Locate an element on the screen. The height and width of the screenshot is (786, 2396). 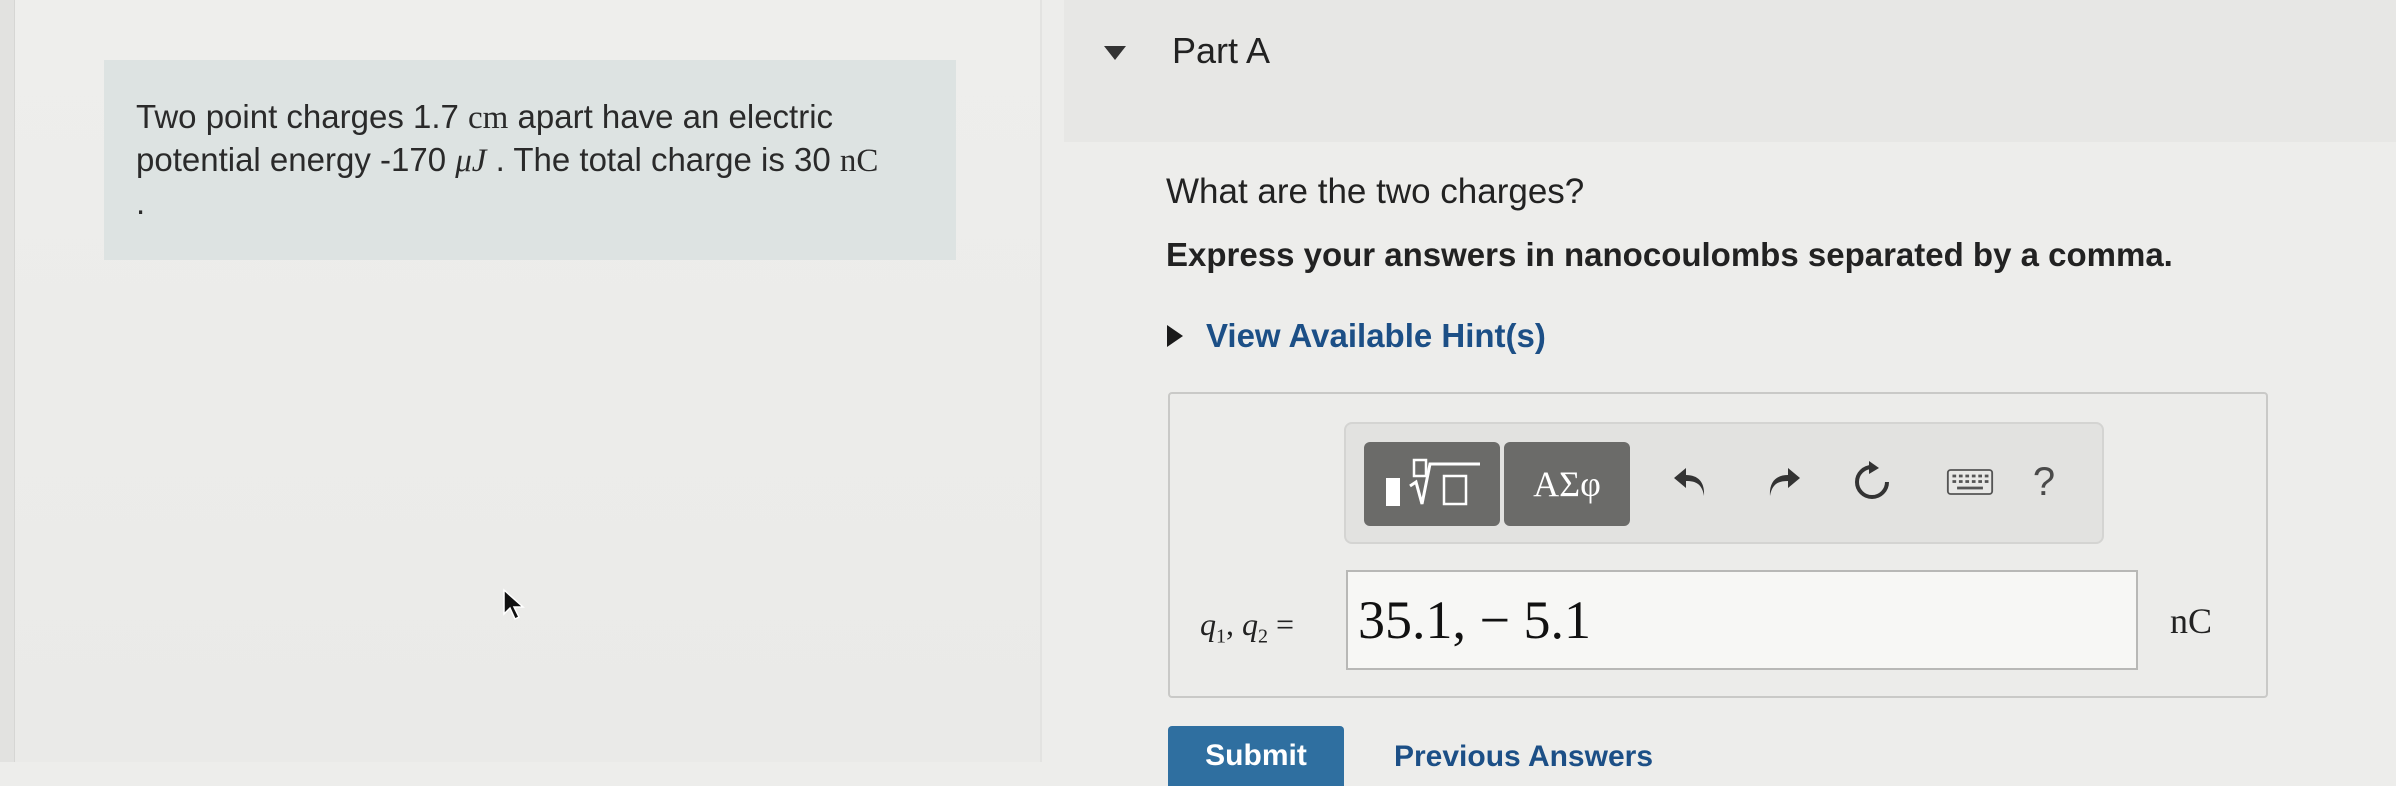
unit-cm: cm is located at coordinates (488, 118).